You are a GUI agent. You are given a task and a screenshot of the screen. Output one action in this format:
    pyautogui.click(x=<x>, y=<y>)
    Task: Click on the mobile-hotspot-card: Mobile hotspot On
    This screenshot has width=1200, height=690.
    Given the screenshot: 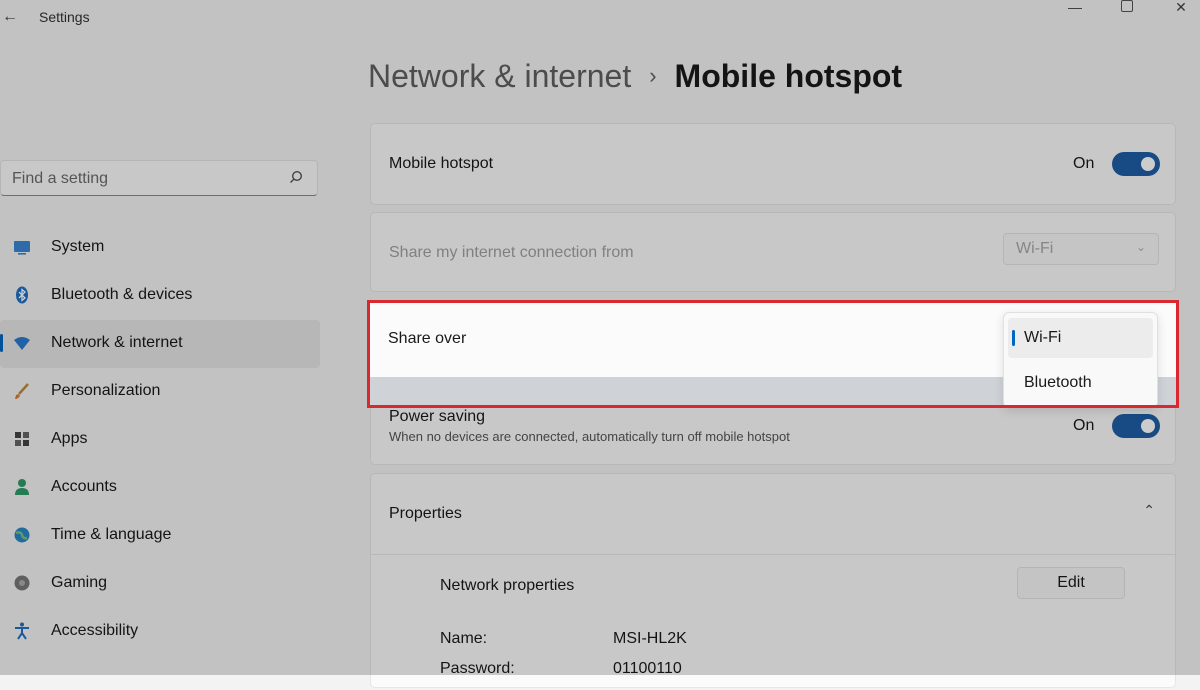 What is the action you would take?
    pyautogui.click(x=773, y=164)
    